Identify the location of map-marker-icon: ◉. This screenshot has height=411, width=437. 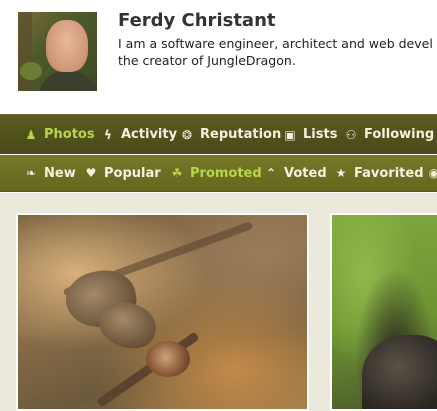
(432, 173).